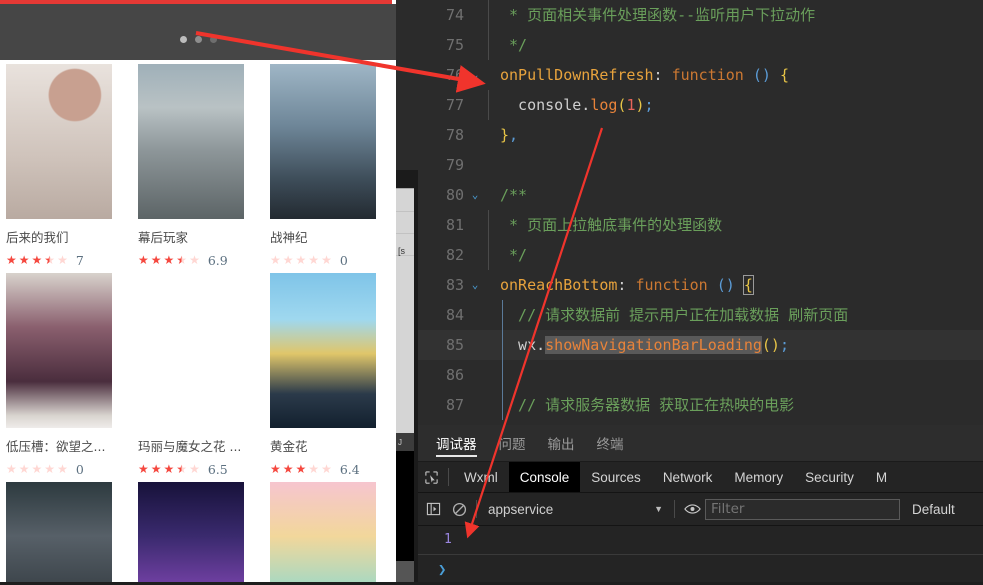  I want to click on console-output: 1, so click(700, 540).